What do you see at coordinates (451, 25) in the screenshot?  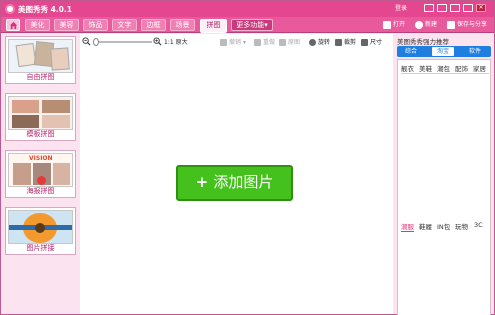 I see `save-icon` at bounding box center [451, 25].